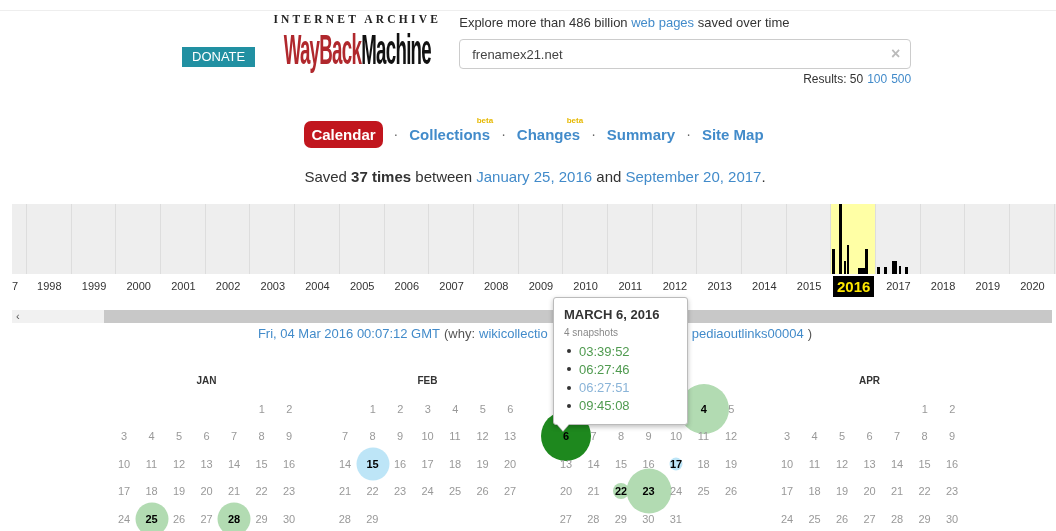  What do you see at coordinates (747, 334) in the screenshot?
I see `collection-link: pediaoutlinks00004` at bounding box center [747, 334].